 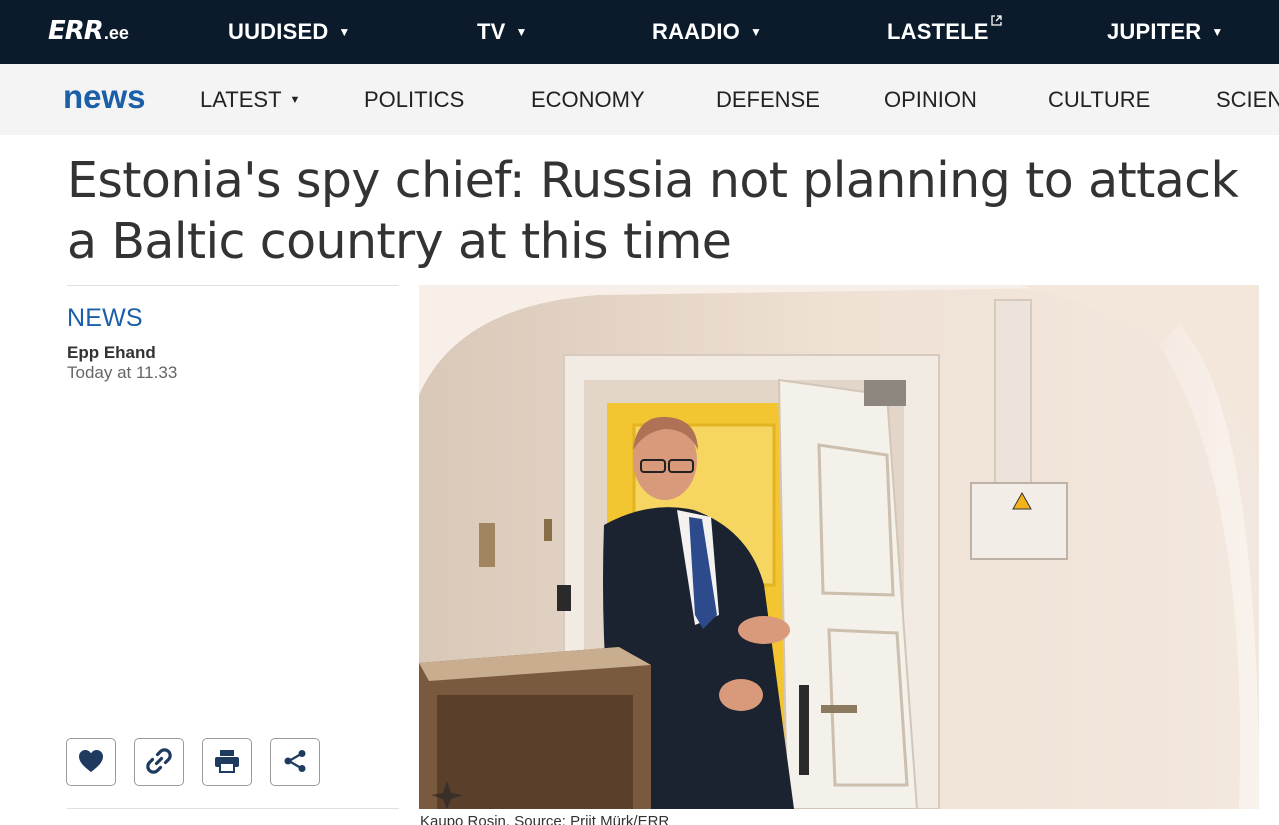 What do you see at coordinates (491, 31) in the screenshot?
I see `topnav-label: TV` at bounding box center [491, 31].